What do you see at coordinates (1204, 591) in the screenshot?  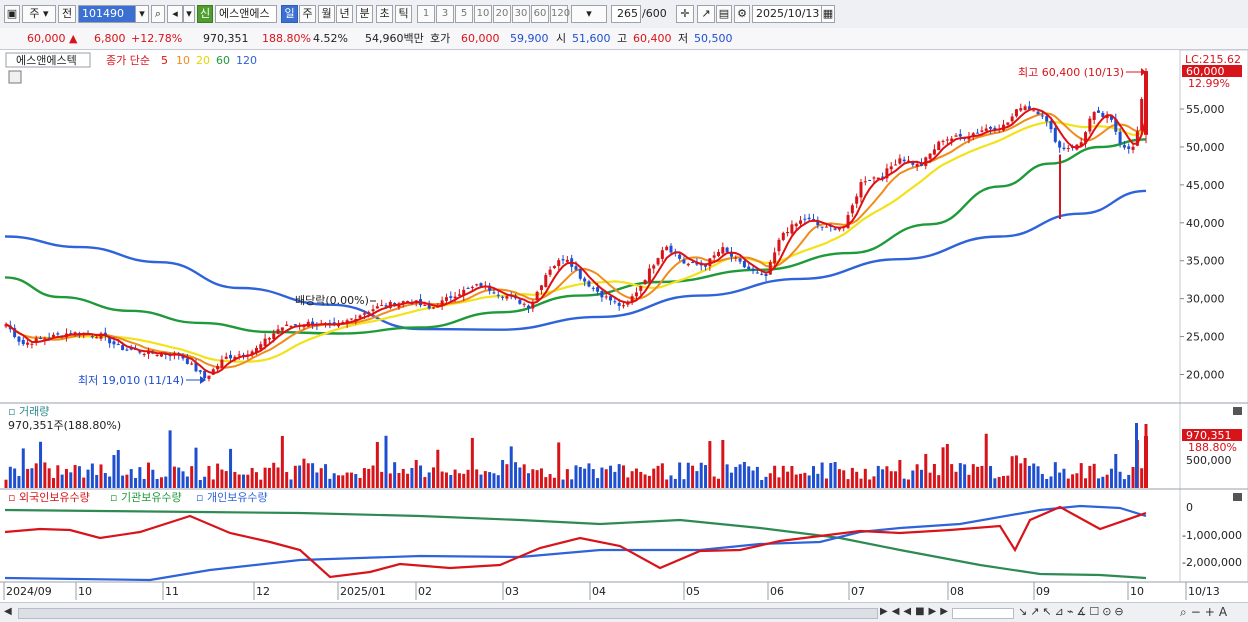 I see `x-axis-label-14: 10/13` at bounding box center [1204, 591].